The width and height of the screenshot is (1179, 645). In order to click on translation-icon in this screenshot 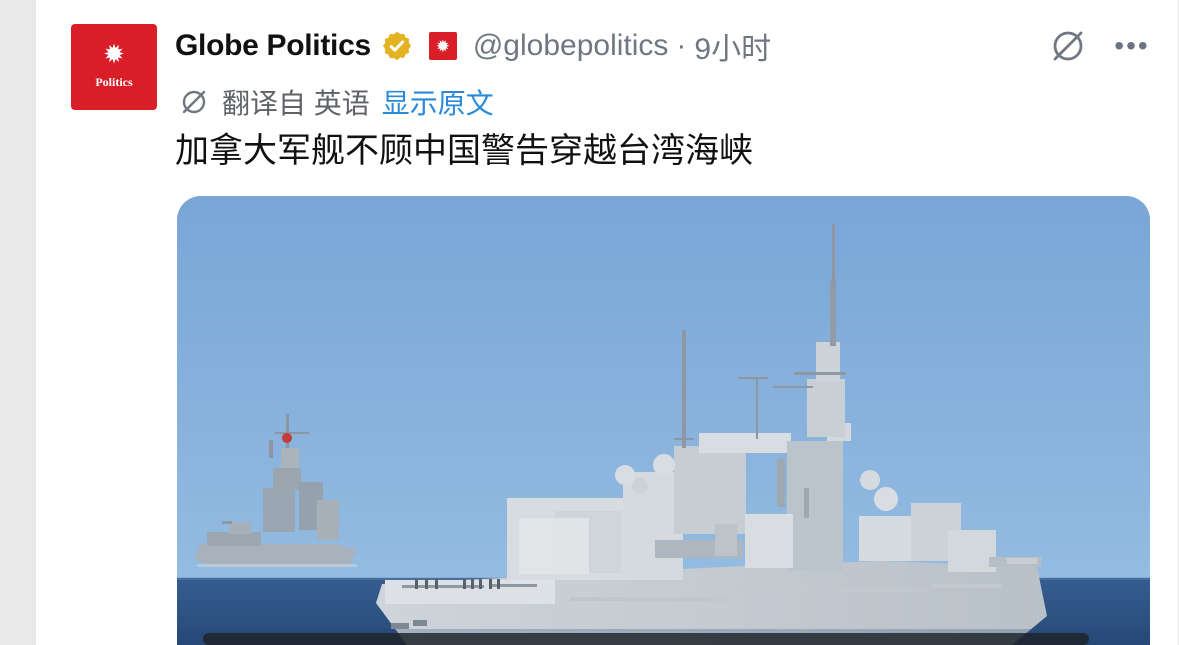, I will do `click(194, 102)`.